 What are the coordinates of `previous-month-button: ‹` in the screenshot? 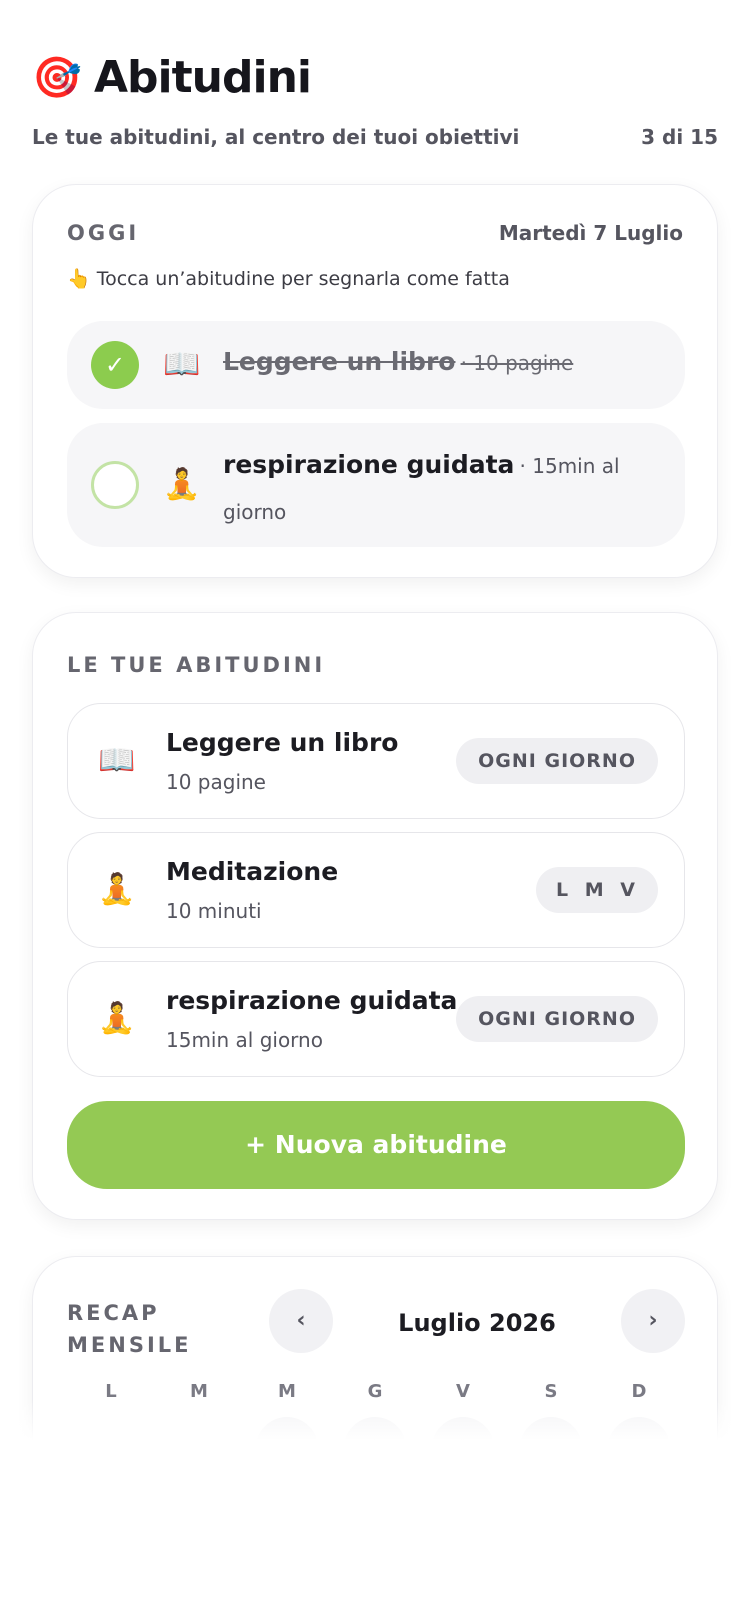 It's located at (301, 1321).